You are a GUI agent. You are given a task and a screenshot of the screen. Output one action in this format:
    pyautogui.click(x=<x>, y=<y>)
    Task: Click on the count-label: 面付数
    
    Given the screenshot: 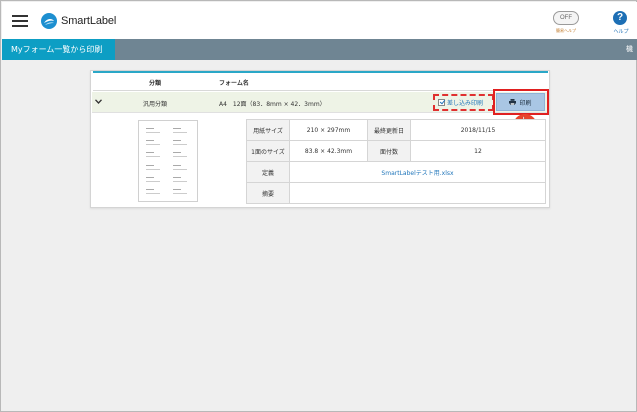 What is the action you would take?
    pyautogui.click(x=389, y=151)
    